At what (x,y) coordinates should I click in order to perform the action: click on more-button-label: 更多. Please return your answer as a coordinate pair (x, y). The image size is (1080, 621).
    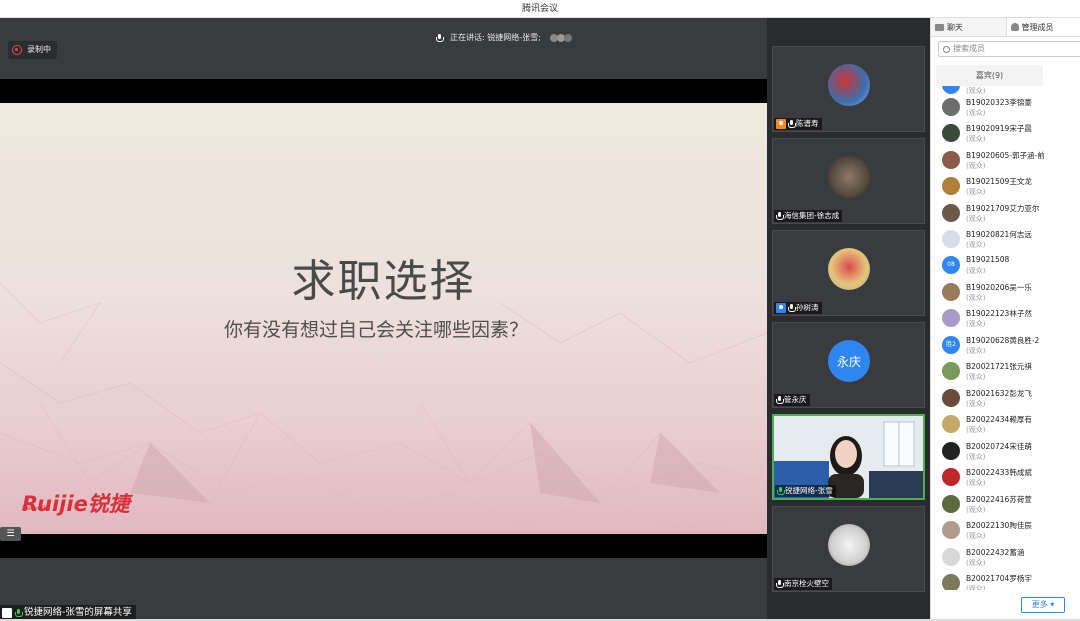
    Looking at the image, I should click on (1039, 604).